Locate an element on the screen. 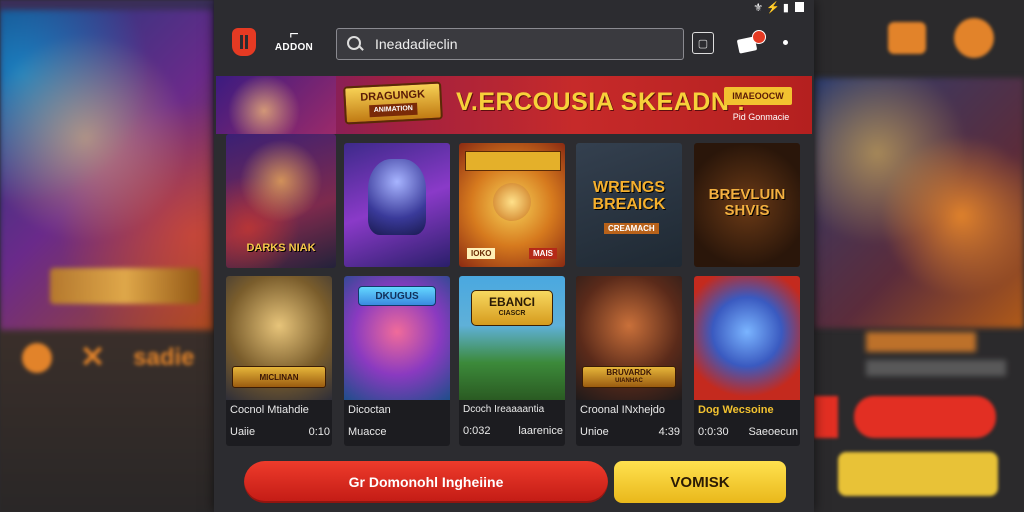 This screenshot has height=512, width=1024. battery-icon is located at coordinates (799, 7).